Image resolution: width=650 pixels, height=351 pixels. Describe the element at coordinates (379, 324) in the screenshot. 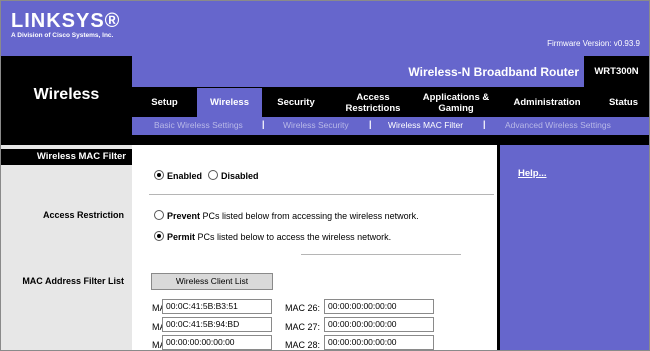

I see `mac-27-input: 00:00:00:00:00:00` at that location.